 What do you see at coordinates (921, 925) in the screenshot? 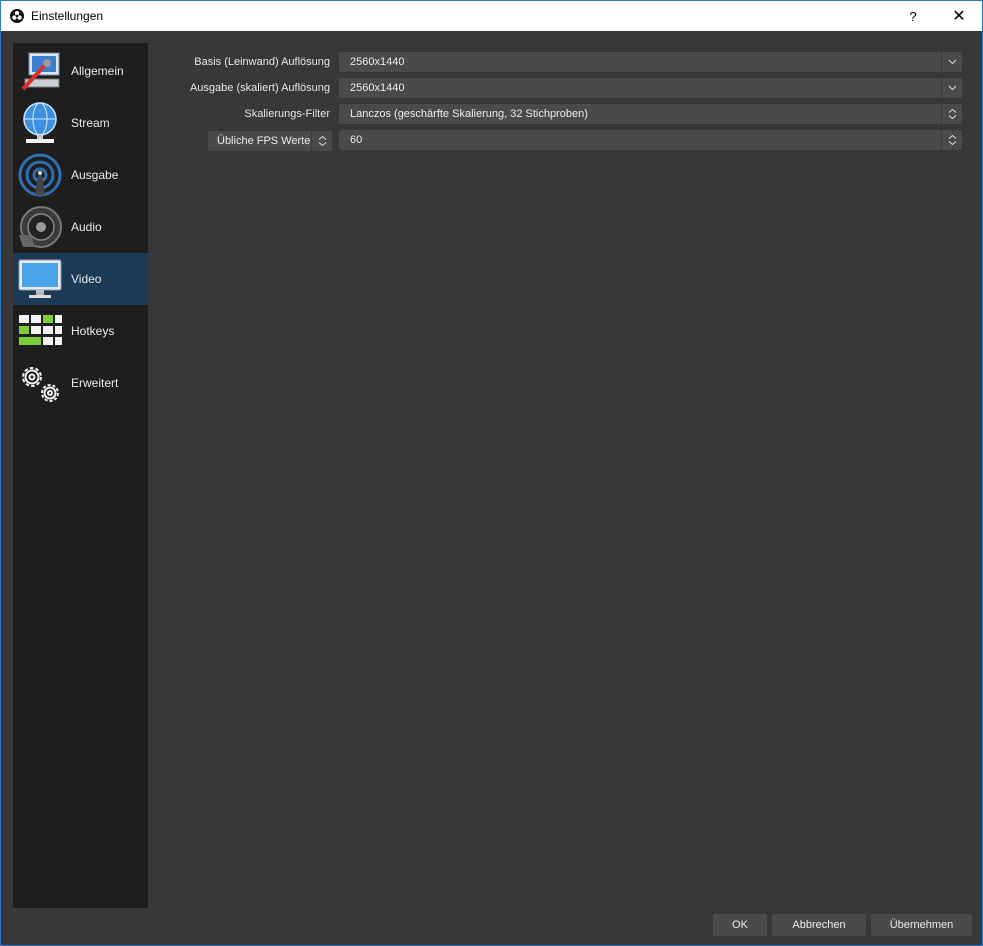
I see `apply-button: Übernehmen` at bounding box center [921, 925].